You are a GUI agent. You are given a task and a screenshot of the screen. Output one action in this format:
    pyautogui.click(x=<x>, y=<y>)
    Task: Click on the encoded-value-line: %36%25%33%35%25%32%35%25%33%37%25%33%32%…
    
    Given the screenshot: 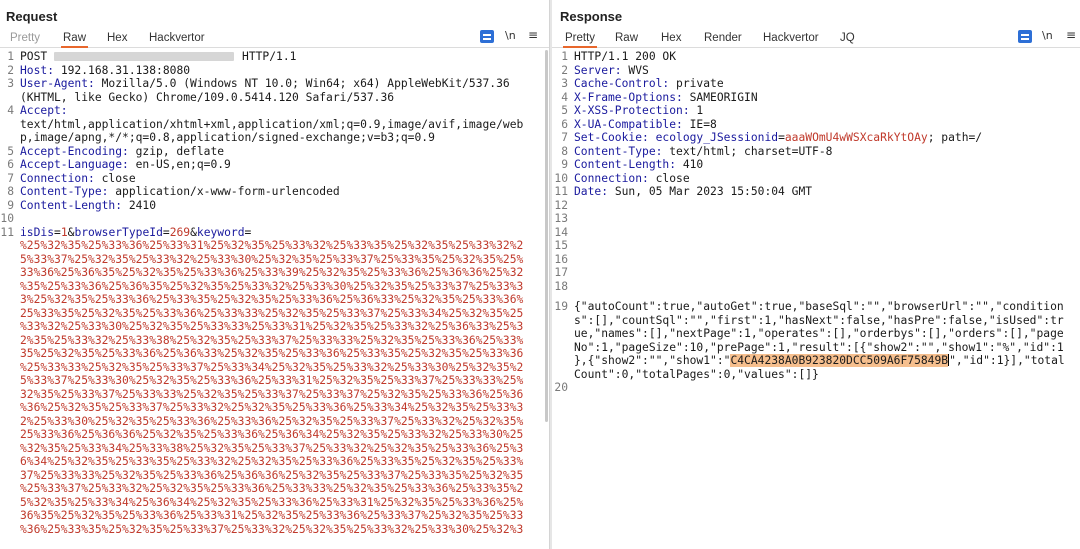 What is the action you would take?
    pyautogui.click(x=272, y=529)
    